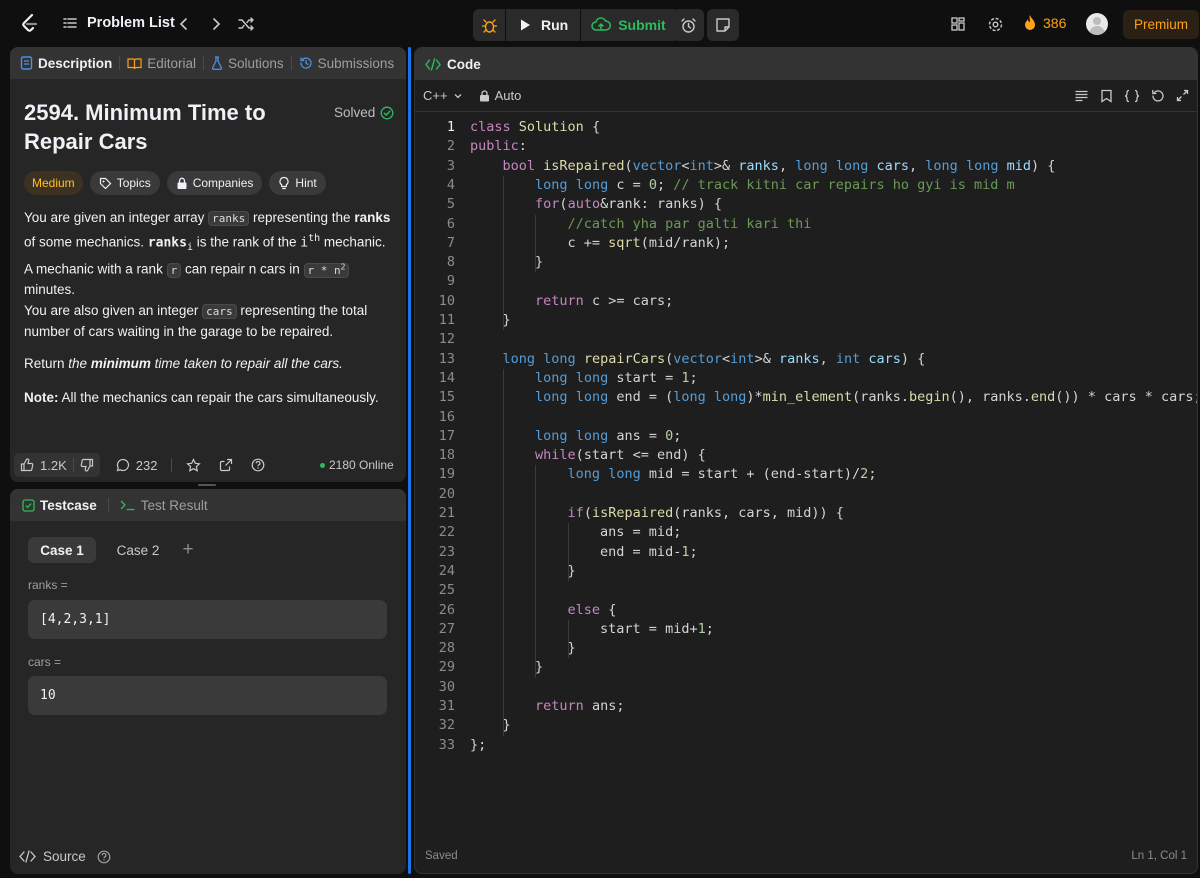 Image resolution: width=1200 pixels, height=878 pixels. What do you see at coordinates (657, 513) in the screenshot?
I see `code-line: if(isRepaired(ranks, cars, mid)) {` at bounding box center [657, 513].